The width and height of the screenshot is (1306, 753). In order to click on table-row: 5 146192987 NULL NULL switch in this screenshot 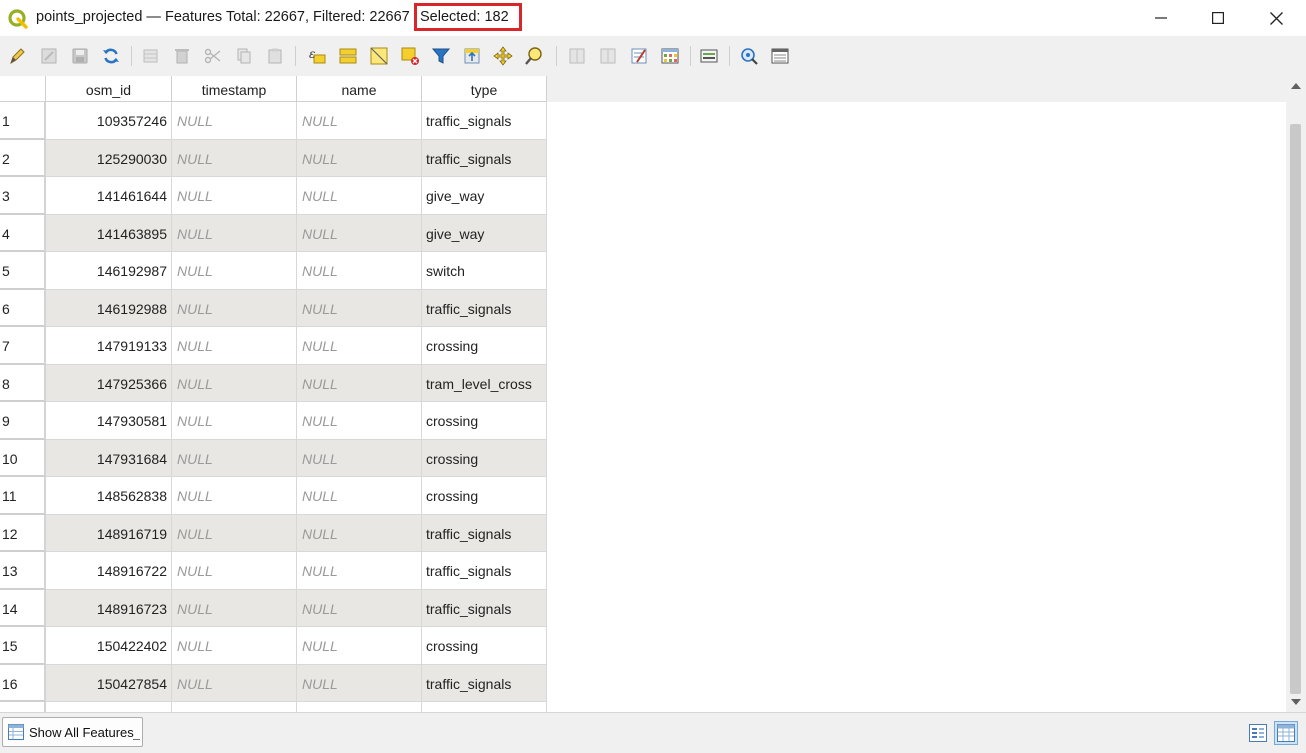, I will do `click(273, 271)`.